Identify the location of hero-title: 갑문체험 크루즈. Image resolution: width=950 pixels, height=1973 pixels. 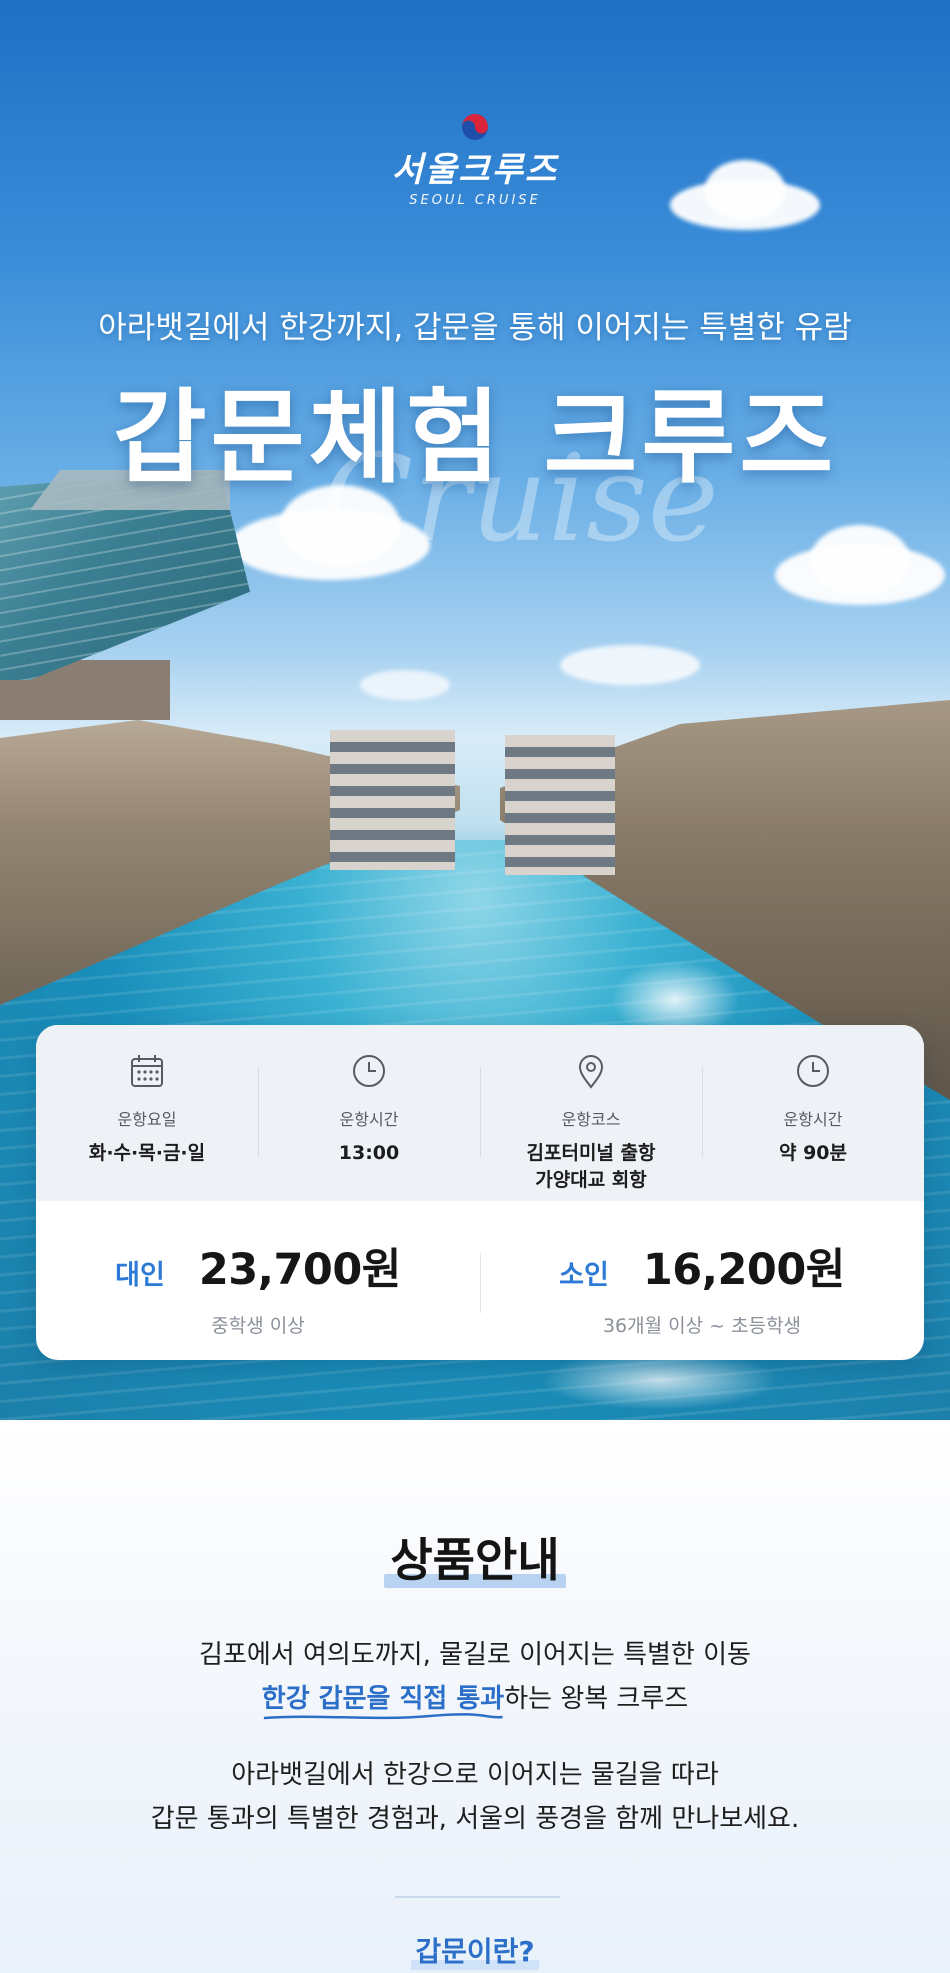
(475, 438).